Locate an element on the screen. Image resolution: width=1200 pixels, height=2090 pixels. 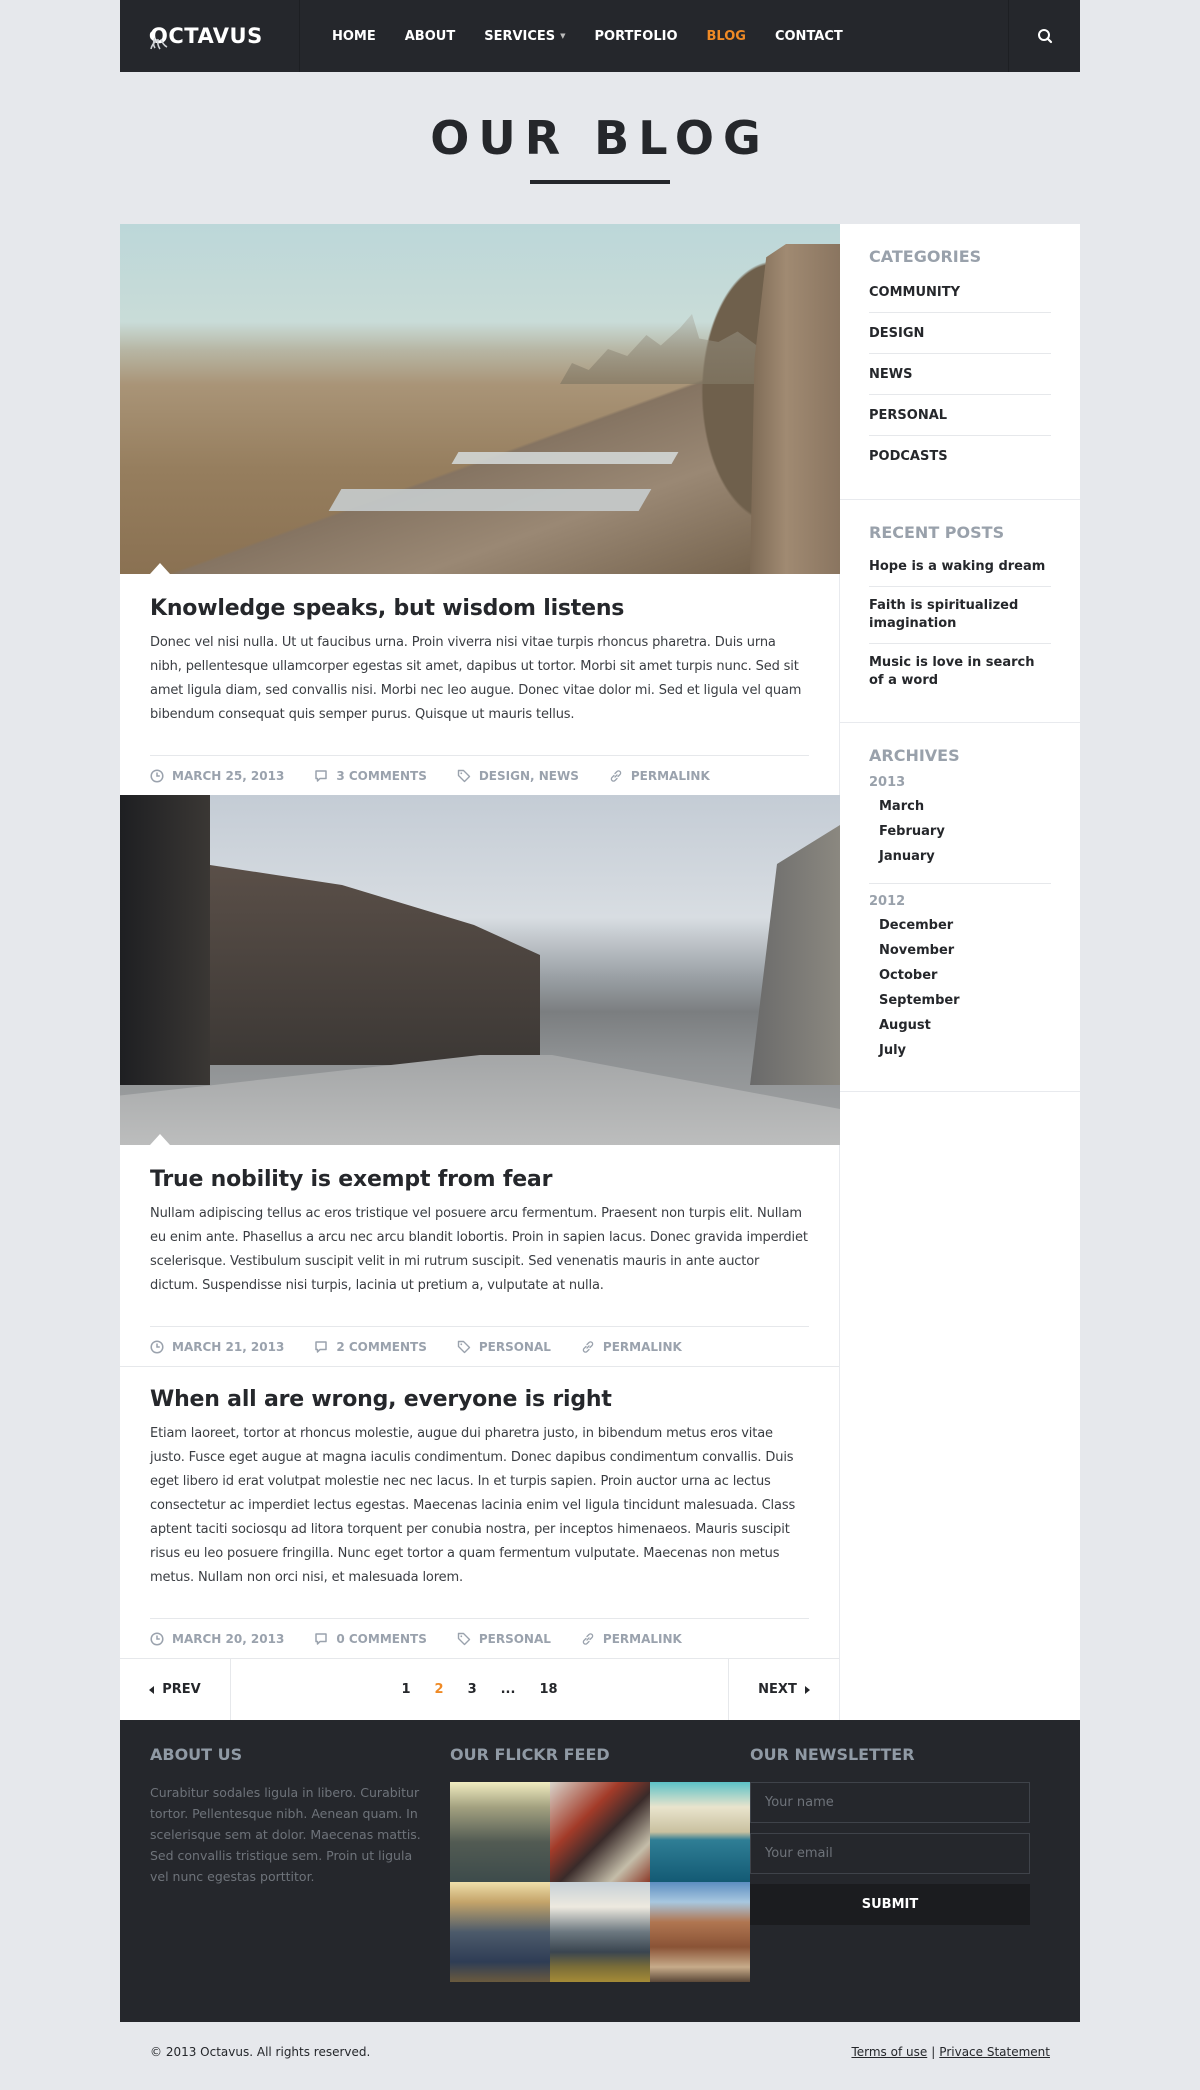
post-tags: DESIGN, NEWS is located at coordinates (518, 776).